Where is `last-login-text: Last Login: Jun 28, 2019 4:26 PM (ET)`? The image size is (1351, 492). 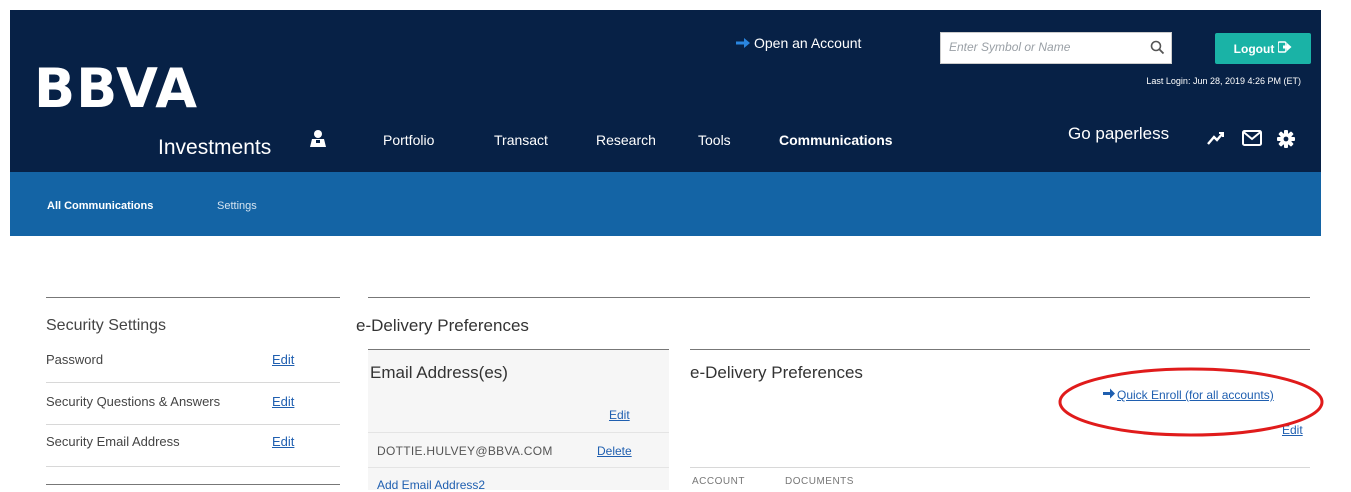 last-login-text: Last Login: Jun 28, 2019 4:26 PM (ET) is located at coordinates (1223, 81).